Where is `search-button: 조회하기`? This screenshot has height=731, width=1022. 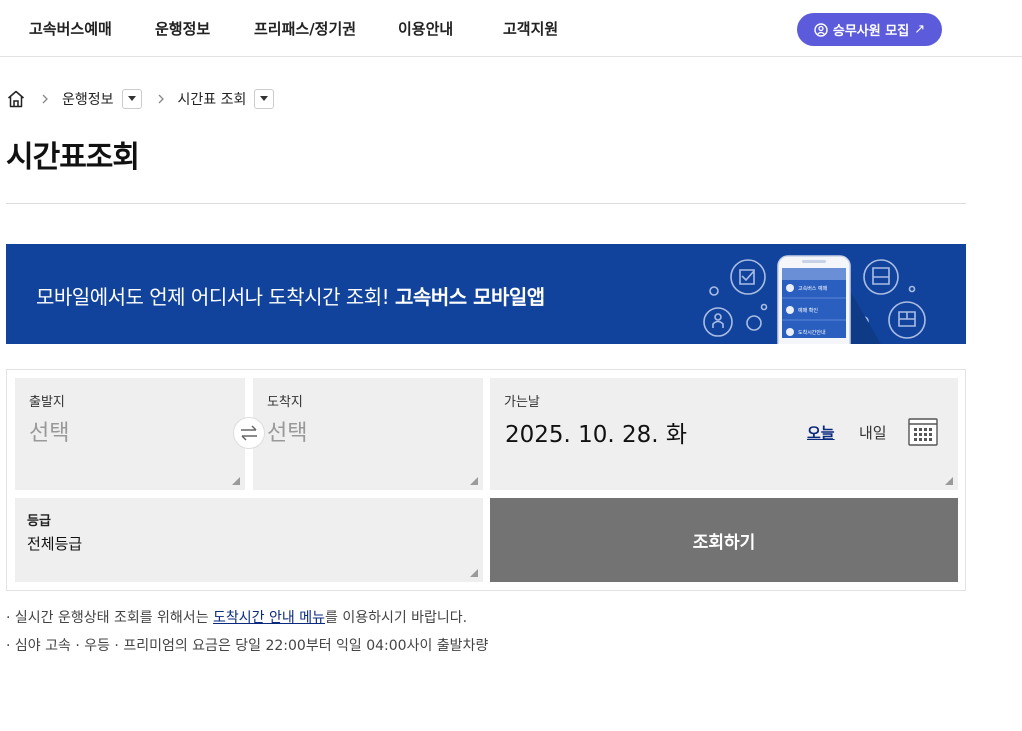
search-button: 조회하기 is located at coordinates (724, 540).